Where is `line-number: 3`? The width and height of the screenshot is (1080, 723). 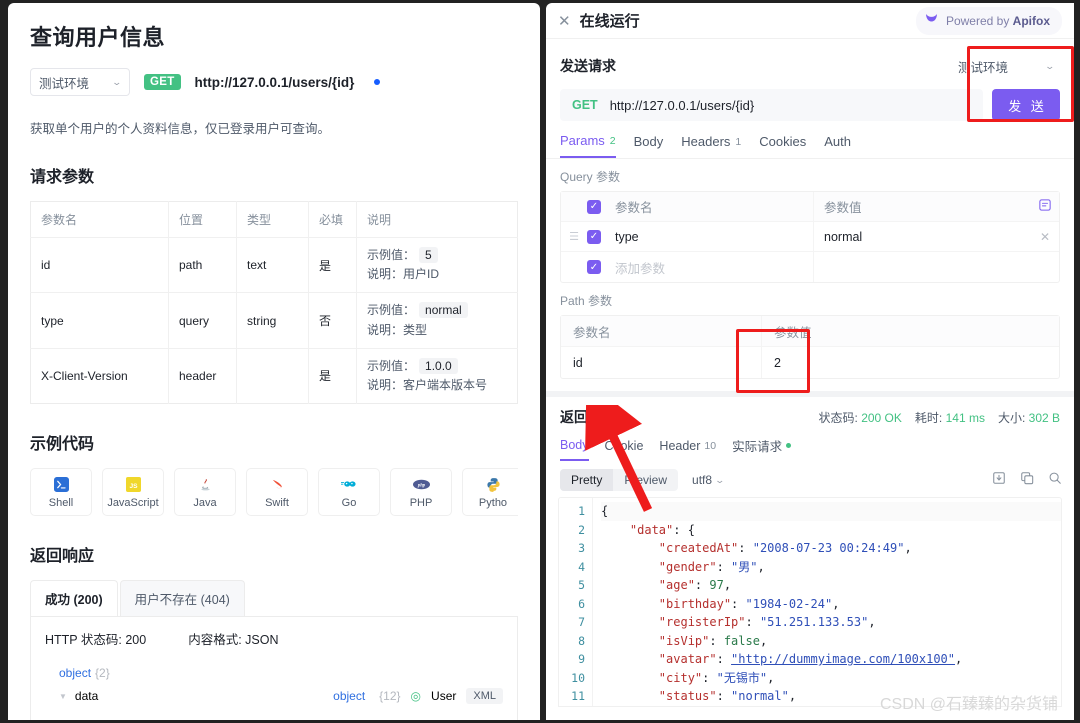
line-number: 3 is located at coordinates (581, 548).